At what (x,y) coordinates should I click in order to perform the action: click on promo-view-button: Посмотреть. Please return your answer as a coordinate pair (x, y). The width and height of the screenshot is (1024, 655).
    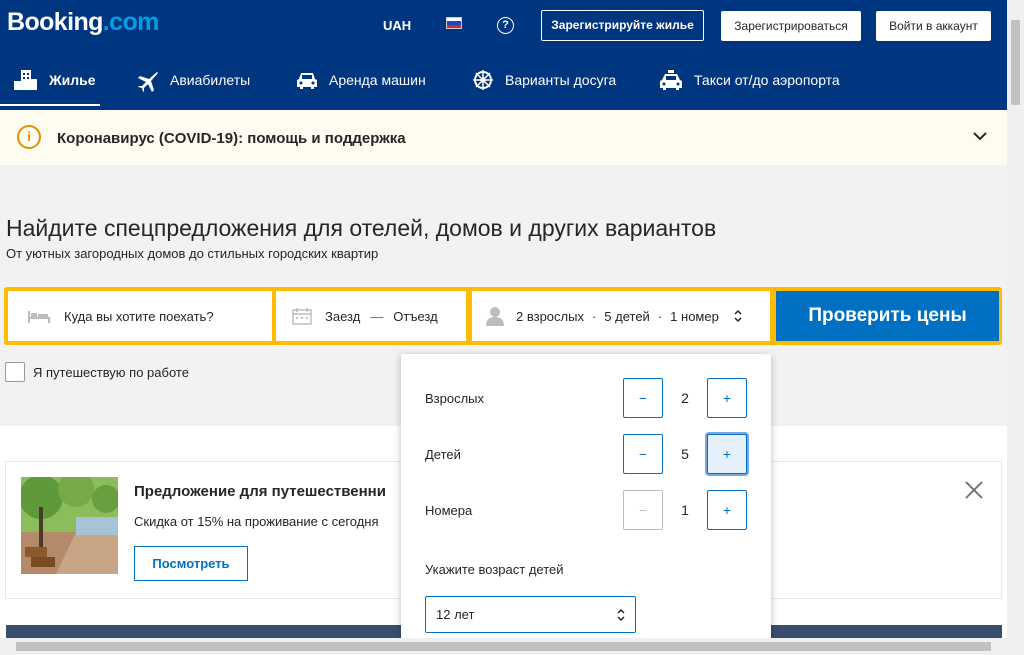
    Looking at the image, I should click on (191, 563).